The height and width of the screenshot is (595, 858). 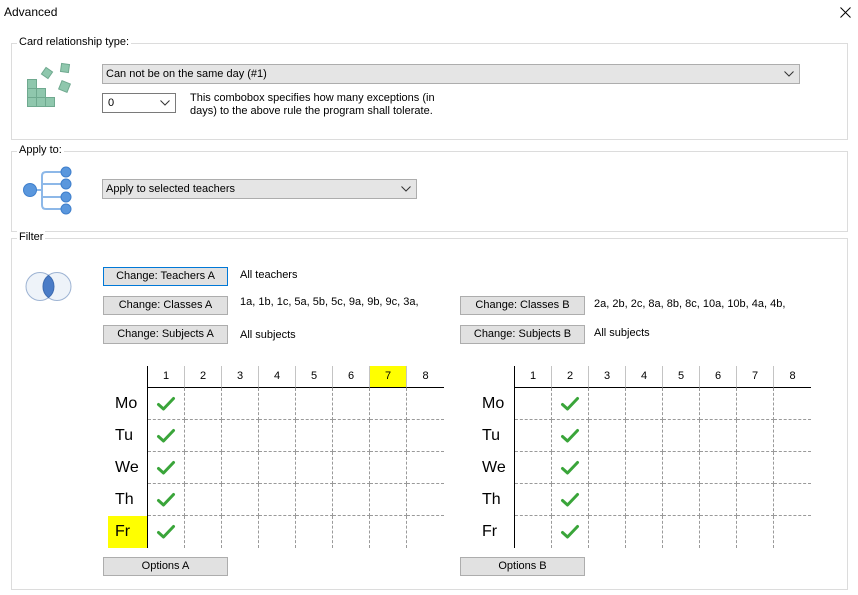 I want to click on close-button, so click(x=844, y=12).